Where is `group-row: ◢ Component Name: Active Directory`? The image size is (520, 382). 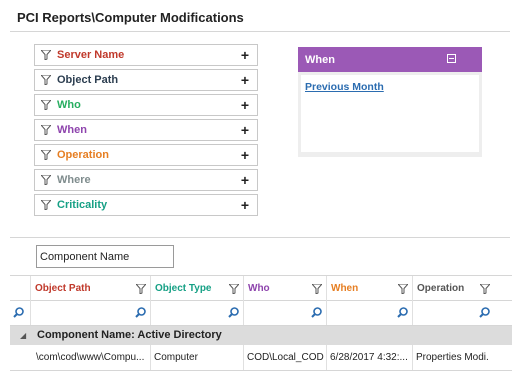 group-row: ◢ Component Name: Active Directory is located at coordinates (261, 335).